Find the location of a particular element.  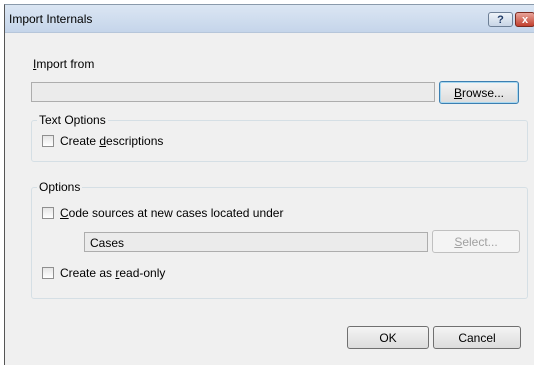

close-button: x is located at coordinates (524, 19).